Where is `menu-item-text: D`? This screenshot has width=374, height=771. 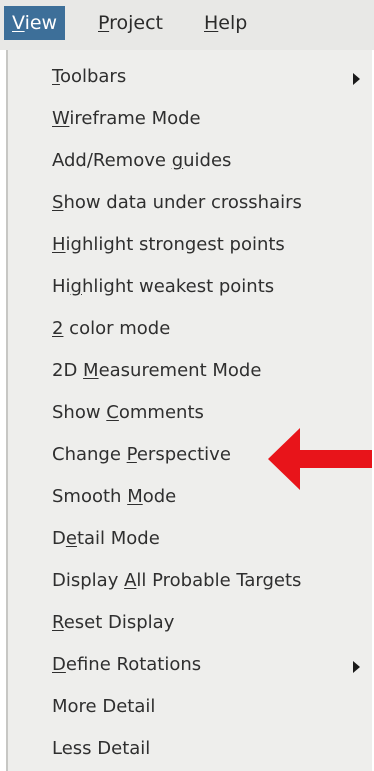 menu-item-text: D is located at coordinates (59, 538).